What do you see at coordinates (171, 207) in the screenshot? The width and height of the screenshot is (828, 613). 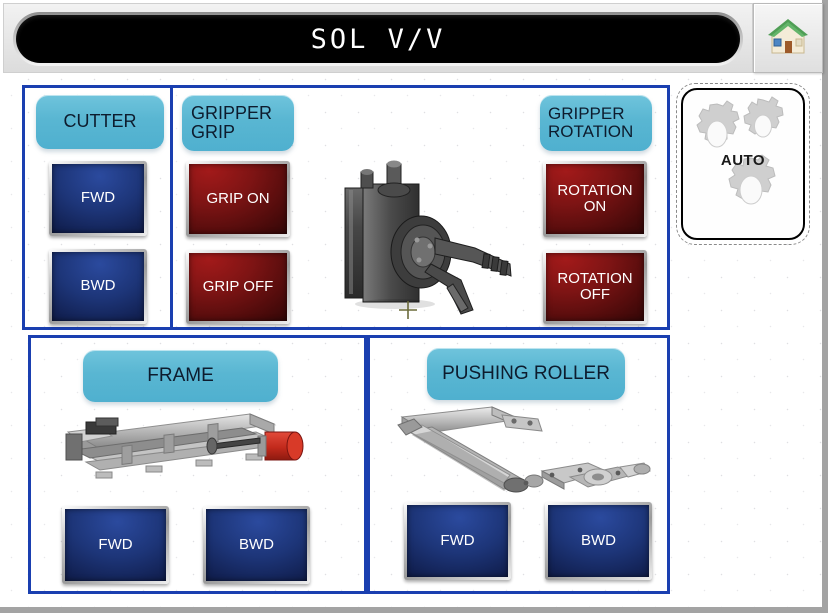 I see `panel-divider-cutter` at bounding box center [171, 207].